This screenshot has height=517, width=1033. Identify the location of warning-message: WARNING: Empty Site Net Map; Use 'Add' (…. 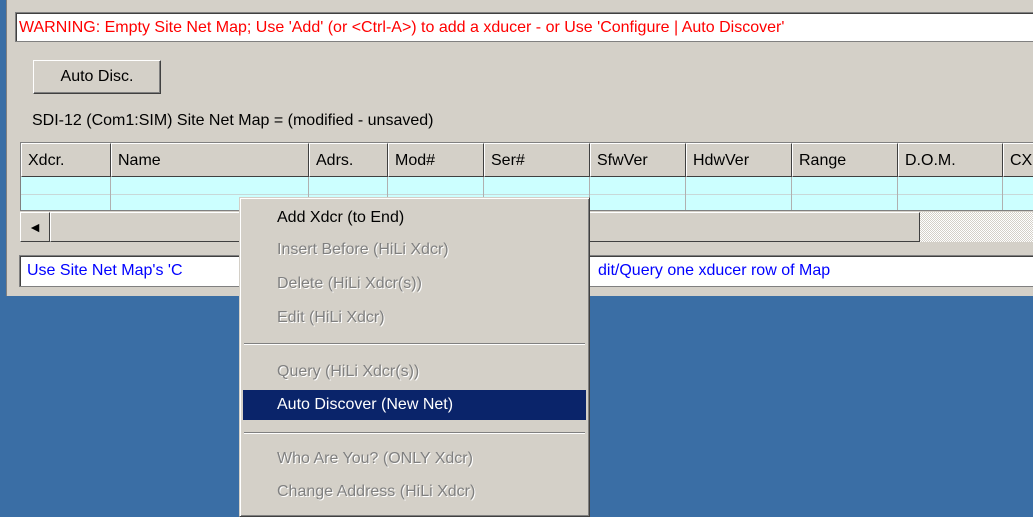
(524, 27).